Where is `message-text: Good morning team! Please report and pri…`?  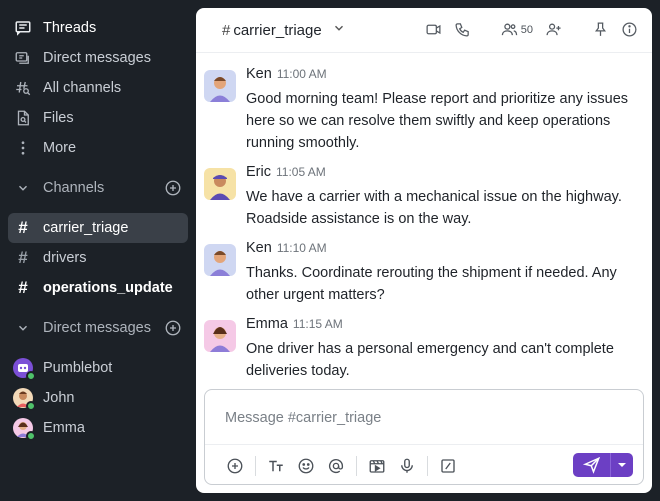
message-text: Good morning team! Please report and pri… is located at coordinates (437, 121).